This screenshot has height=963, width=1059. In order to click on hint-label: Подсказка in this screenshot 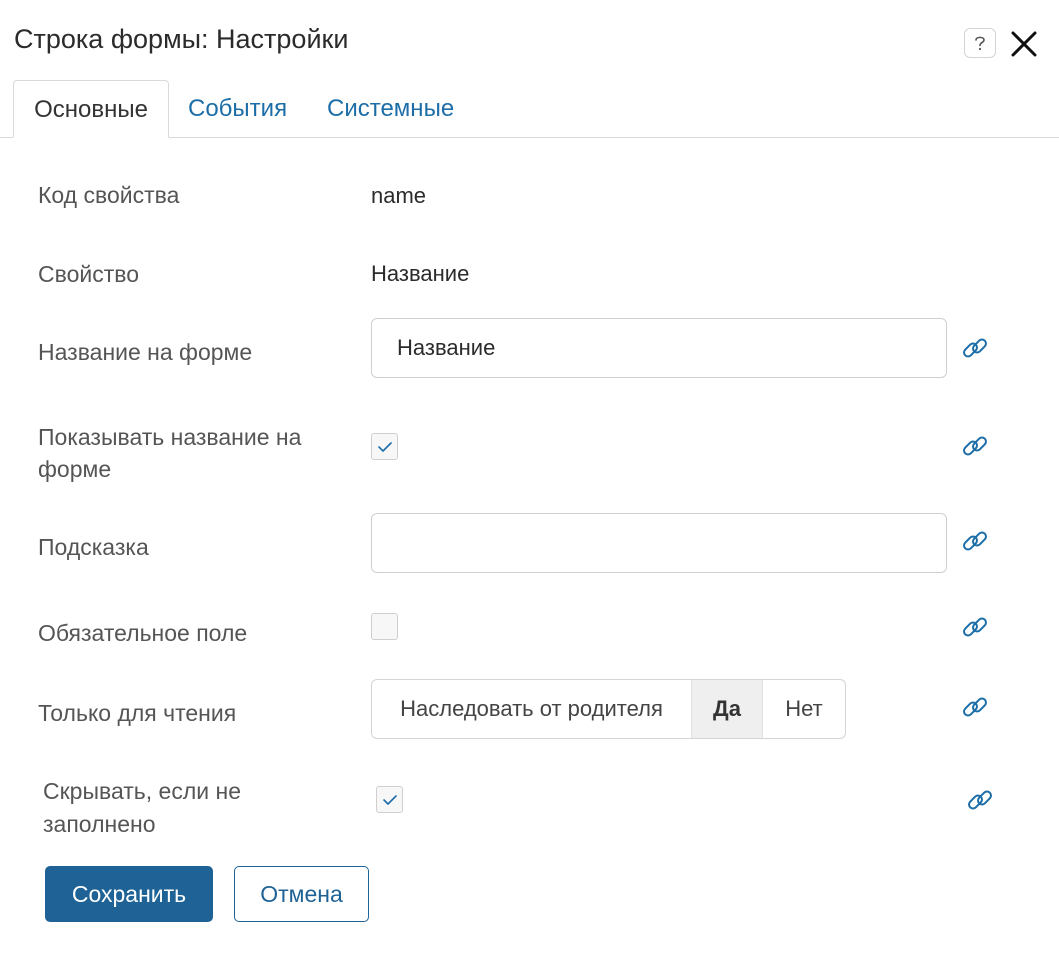, I will do `click(93, 547)`.